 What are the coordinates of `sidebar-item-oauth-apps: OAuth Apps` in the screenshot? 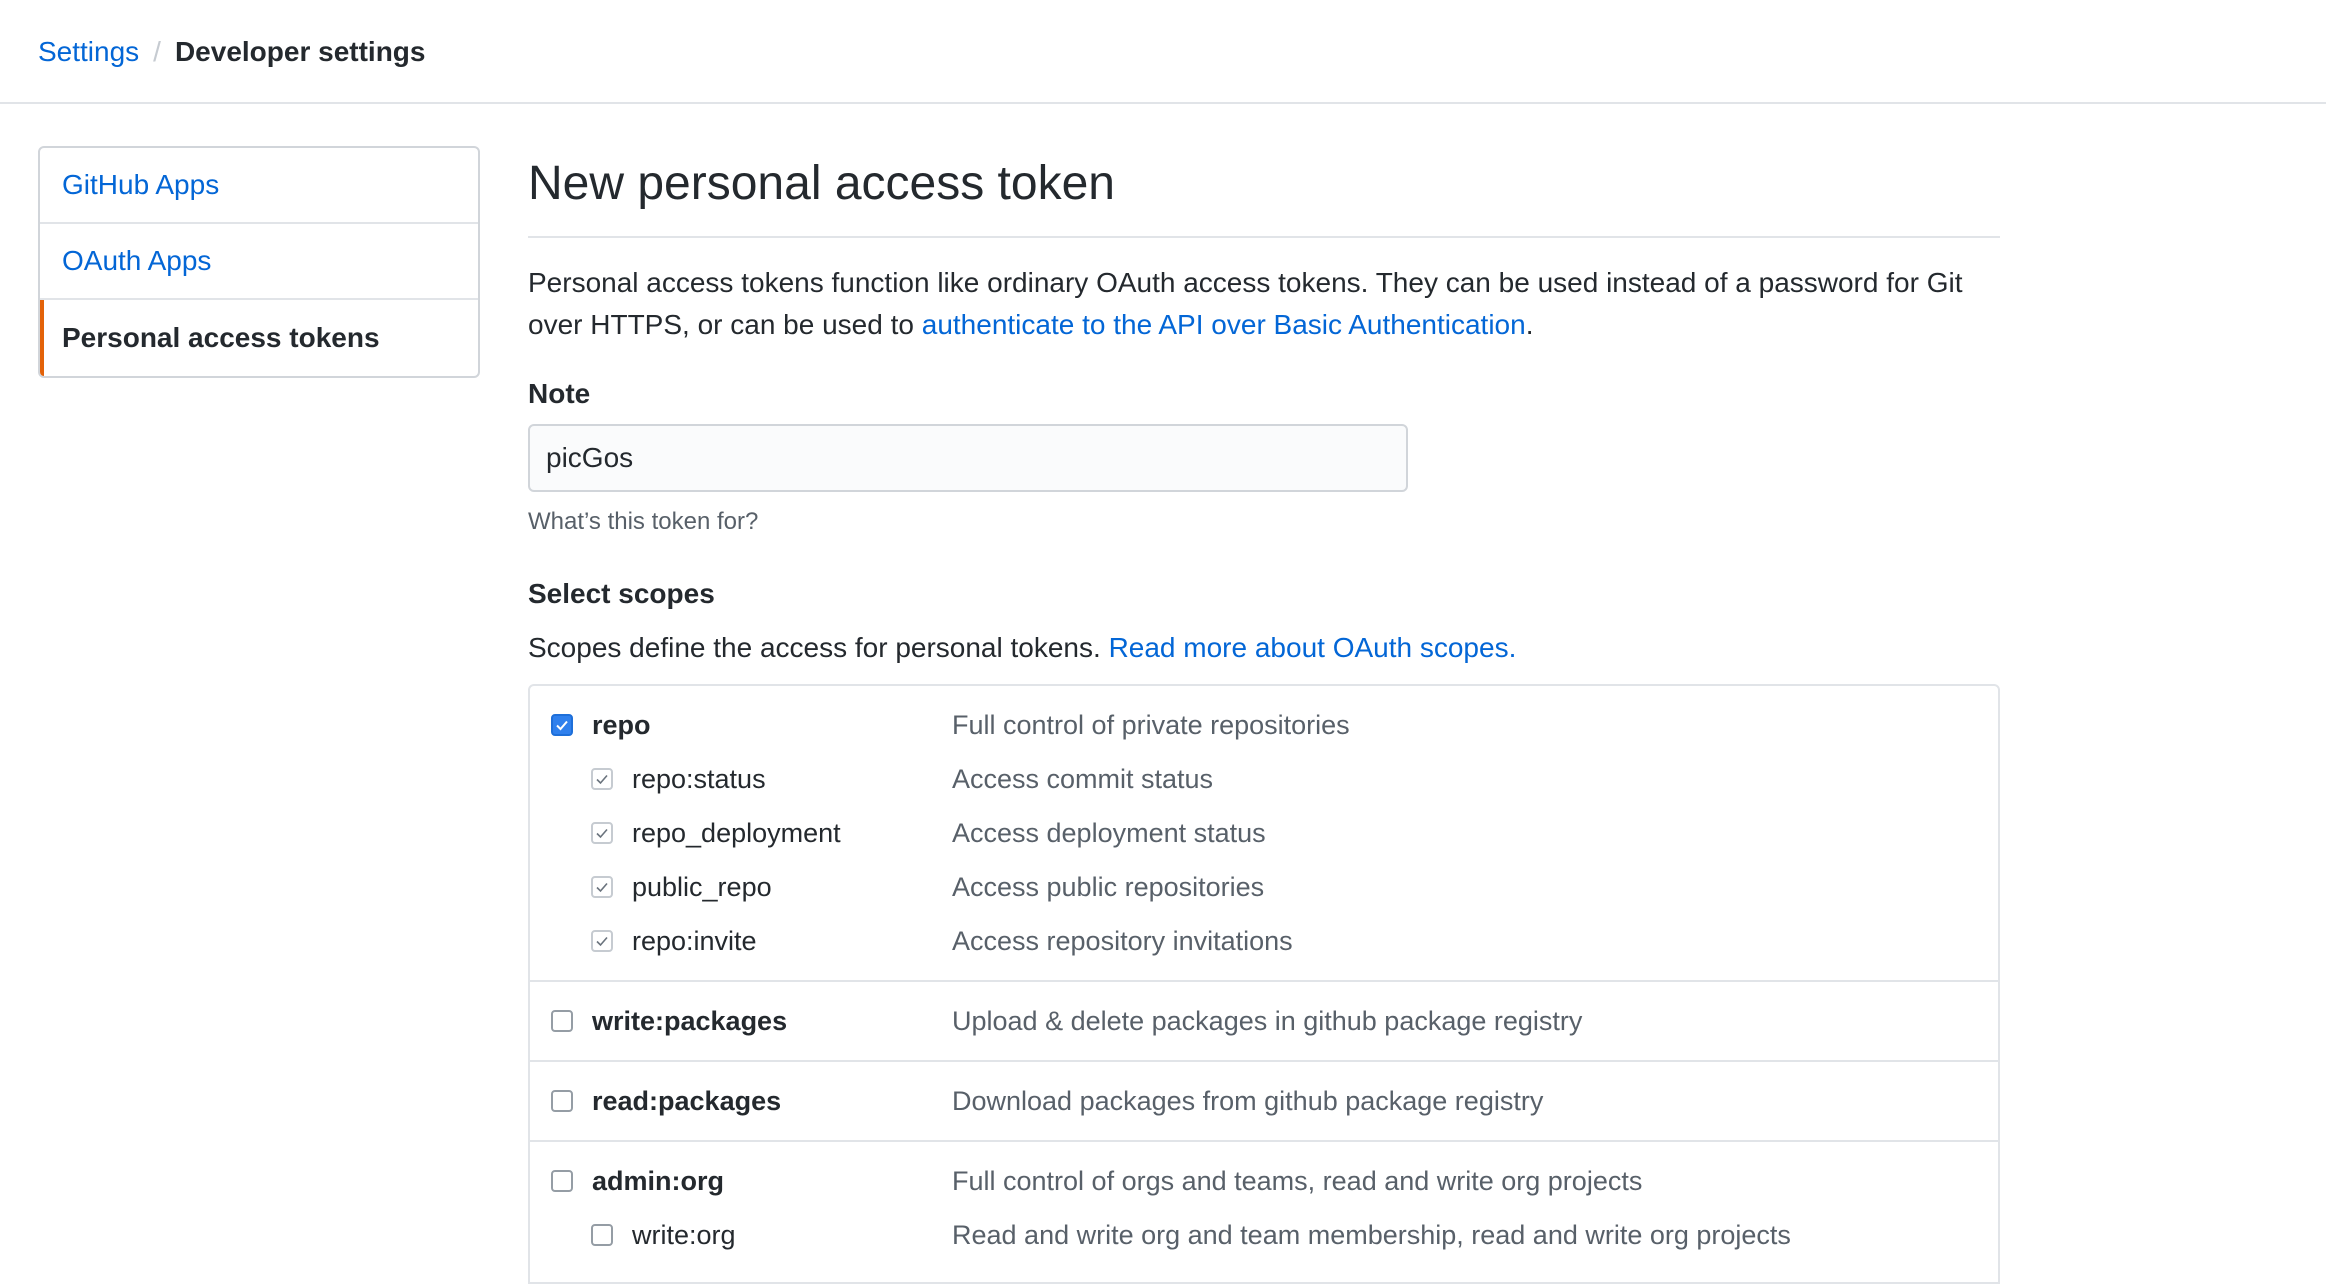 It's located at (259, 262).